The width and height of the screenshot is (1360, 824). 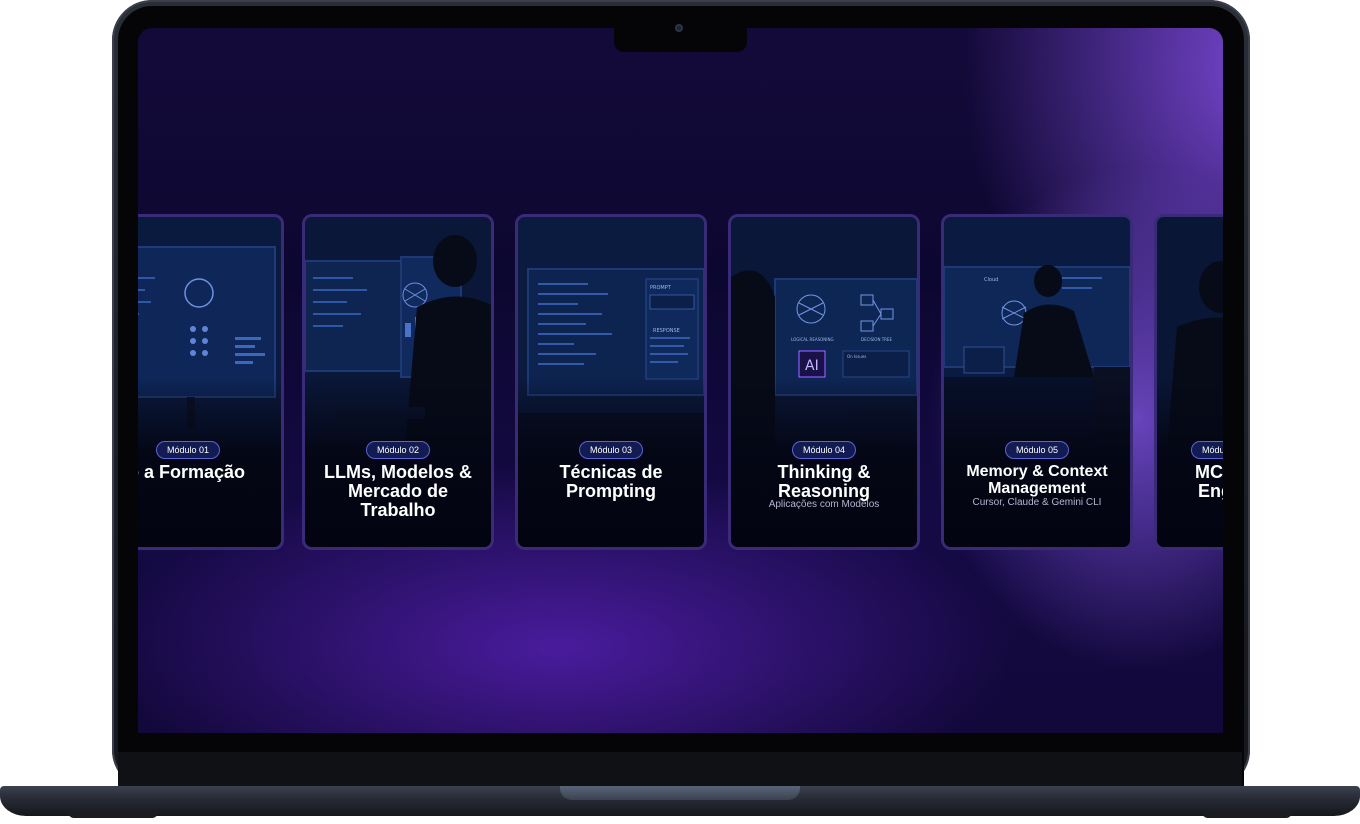 What do you see at coordinates (611, 481) in the screenshot?
I see `module-title: Técnicas de Prompting` at bounding box center [611, 481].